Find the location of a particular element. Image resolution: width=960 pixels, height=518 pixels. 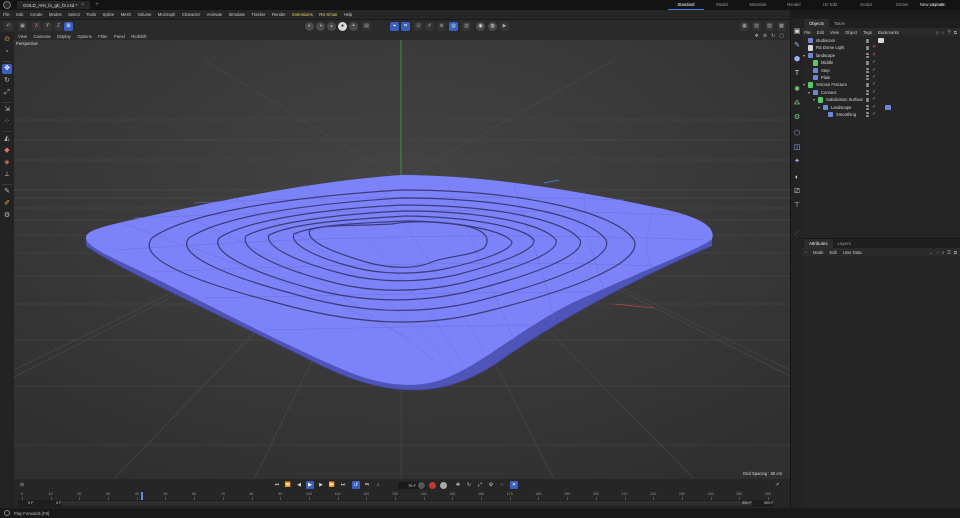

object-row: Plain ✓ is located at coordinates (881, 77).